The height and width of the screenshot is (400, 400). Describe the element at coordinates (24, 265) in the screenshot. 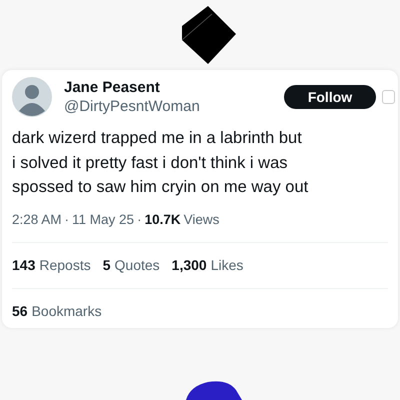

I see `stat-count: 143` at that location.